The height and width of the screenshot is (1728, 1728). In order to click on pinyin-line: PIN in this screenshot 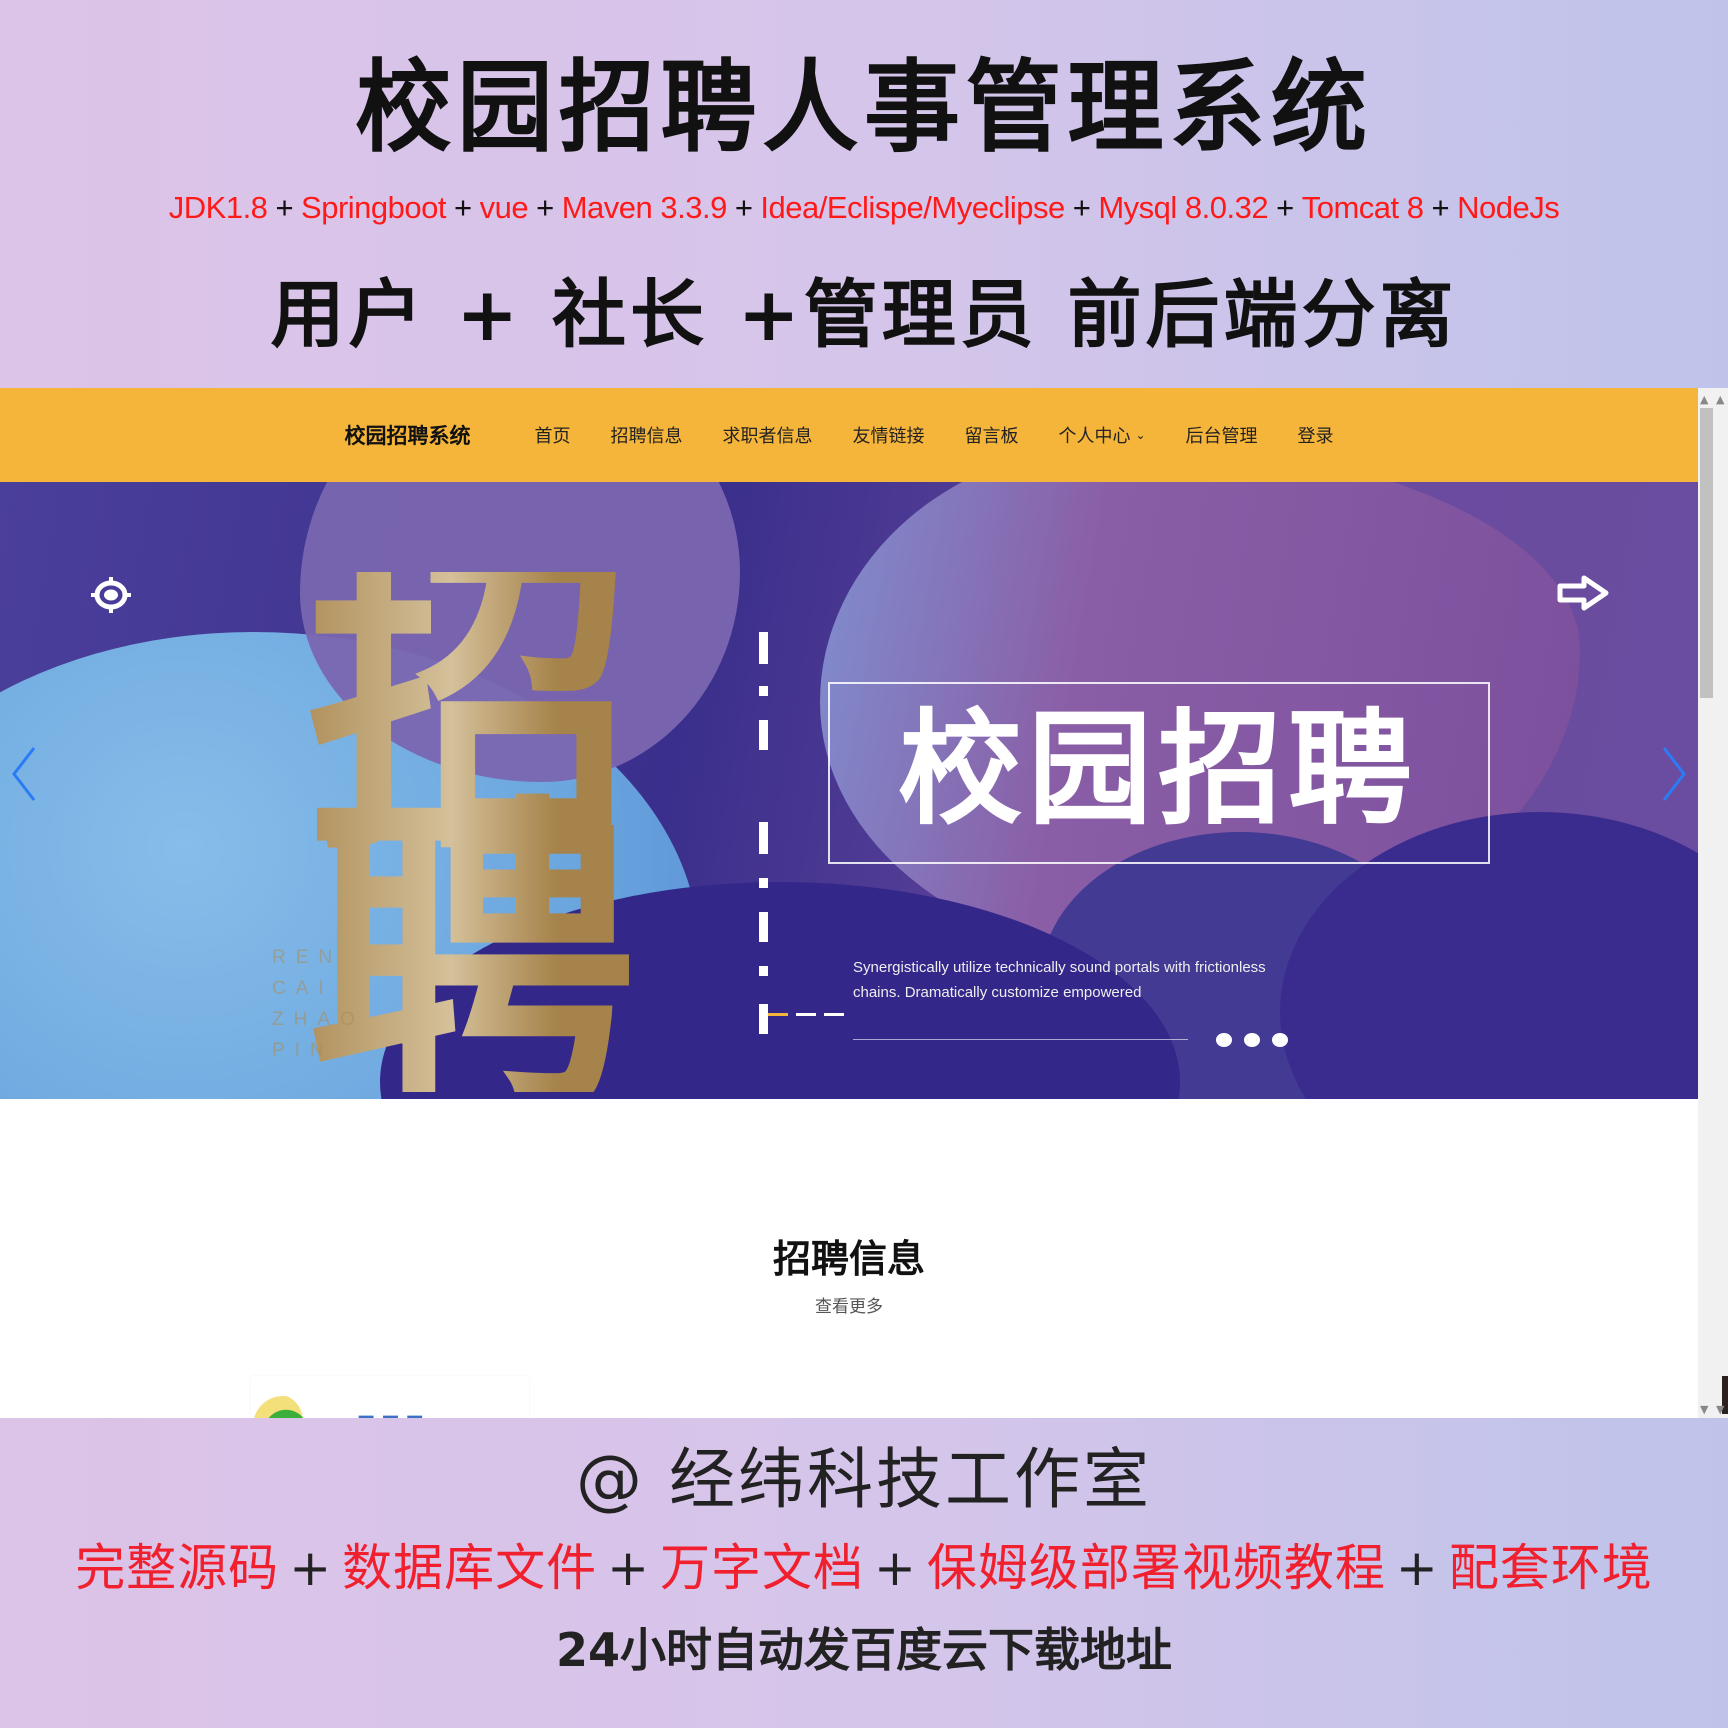, I will do `click(303, 1050)`.